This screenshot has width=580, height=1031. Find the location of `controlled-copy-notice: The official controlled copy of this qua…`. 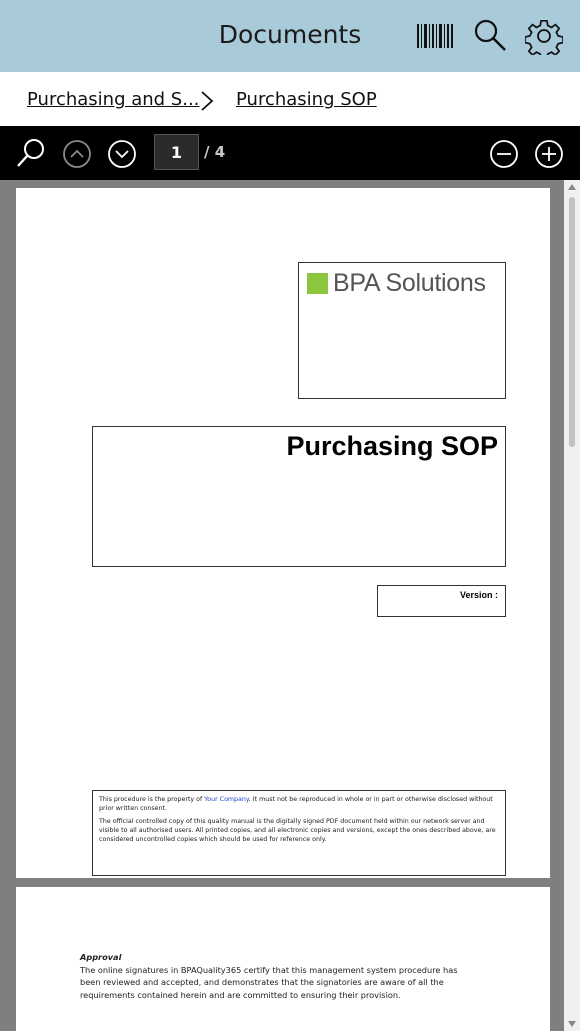

controlled-copy-notice: The official controlled copy of this qua… is located at coordinates (297, 830).